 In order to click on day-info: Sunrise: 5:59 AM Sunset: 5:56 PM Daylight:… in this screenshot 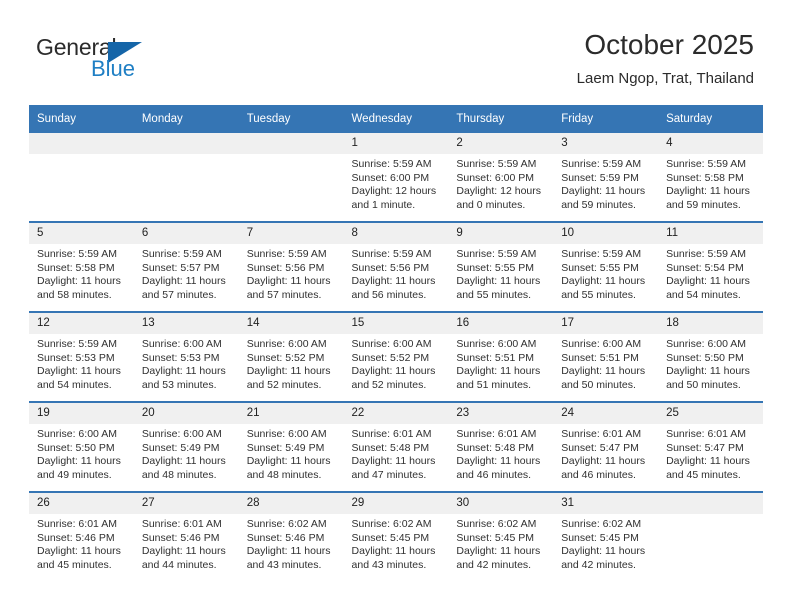, I will do `click(291, 273)`.